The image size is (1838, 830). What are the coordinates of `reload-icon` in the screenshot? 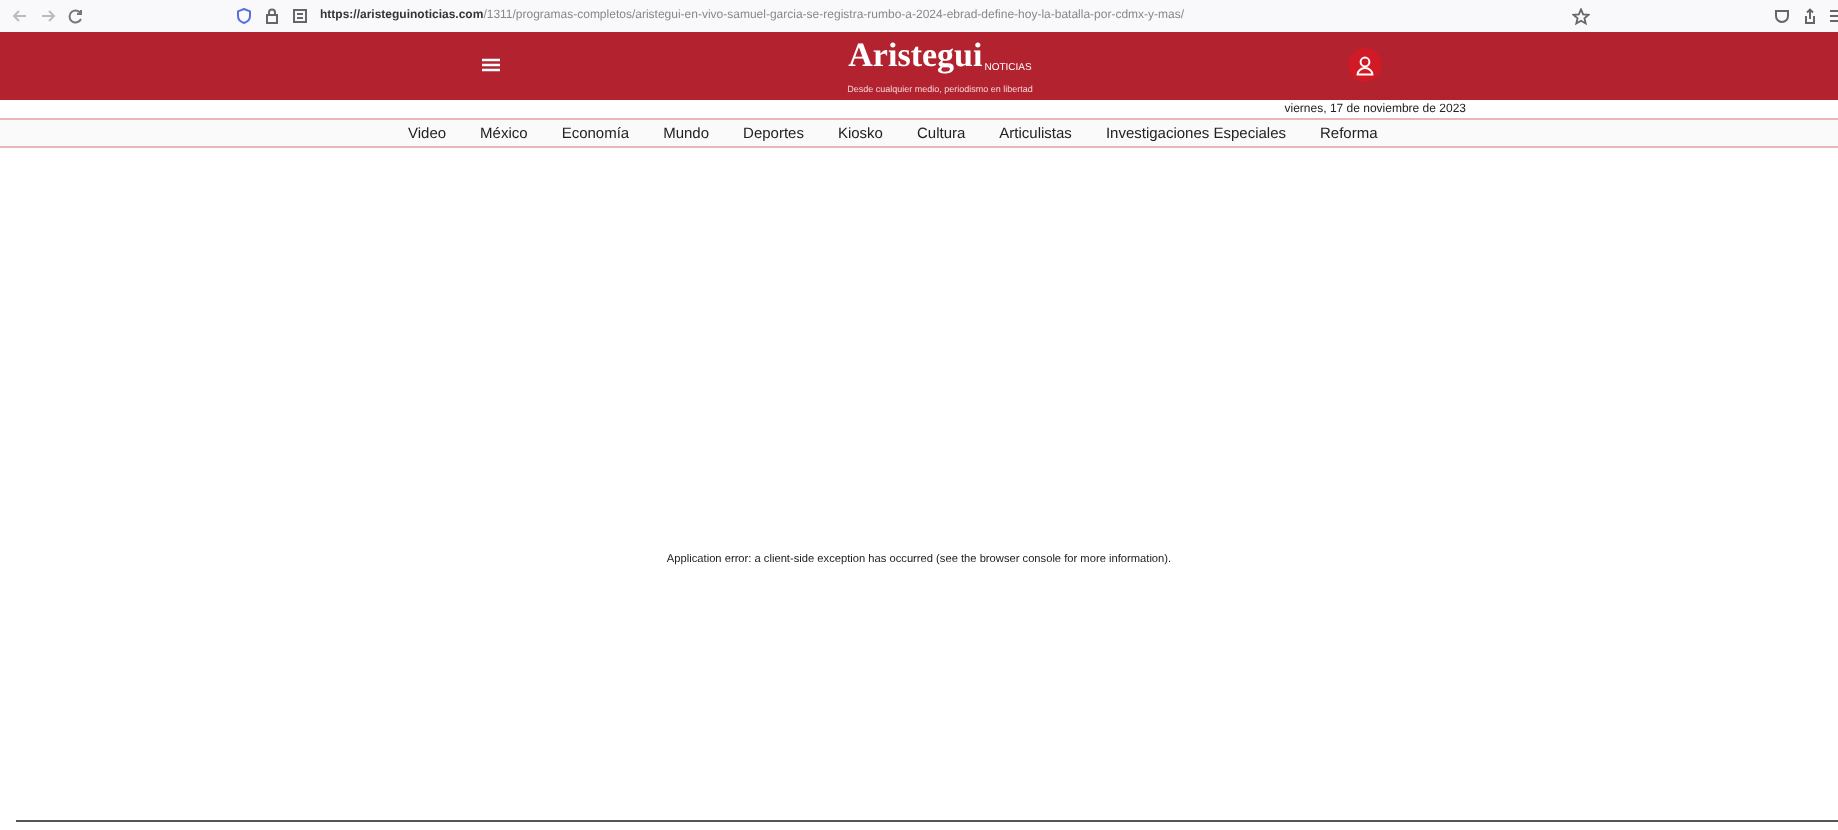 It's located at (76, 16).